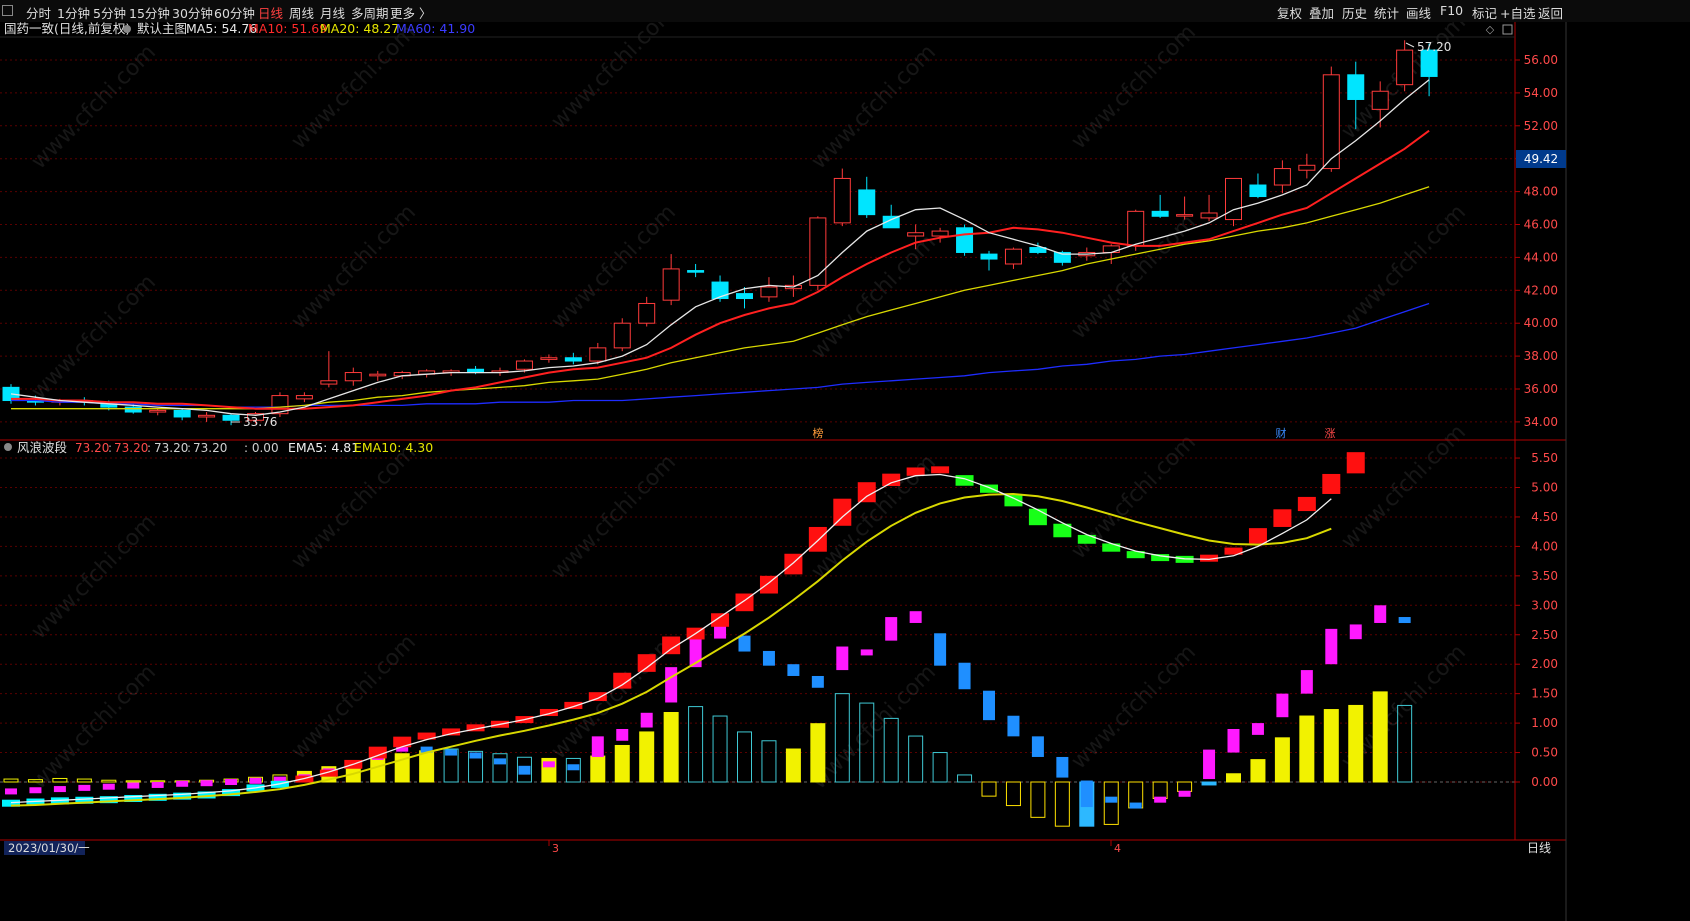  Describe the element at coordinates (1386, 12) in the screenshot. I see `toolbar-right-3: 统计` at that location.